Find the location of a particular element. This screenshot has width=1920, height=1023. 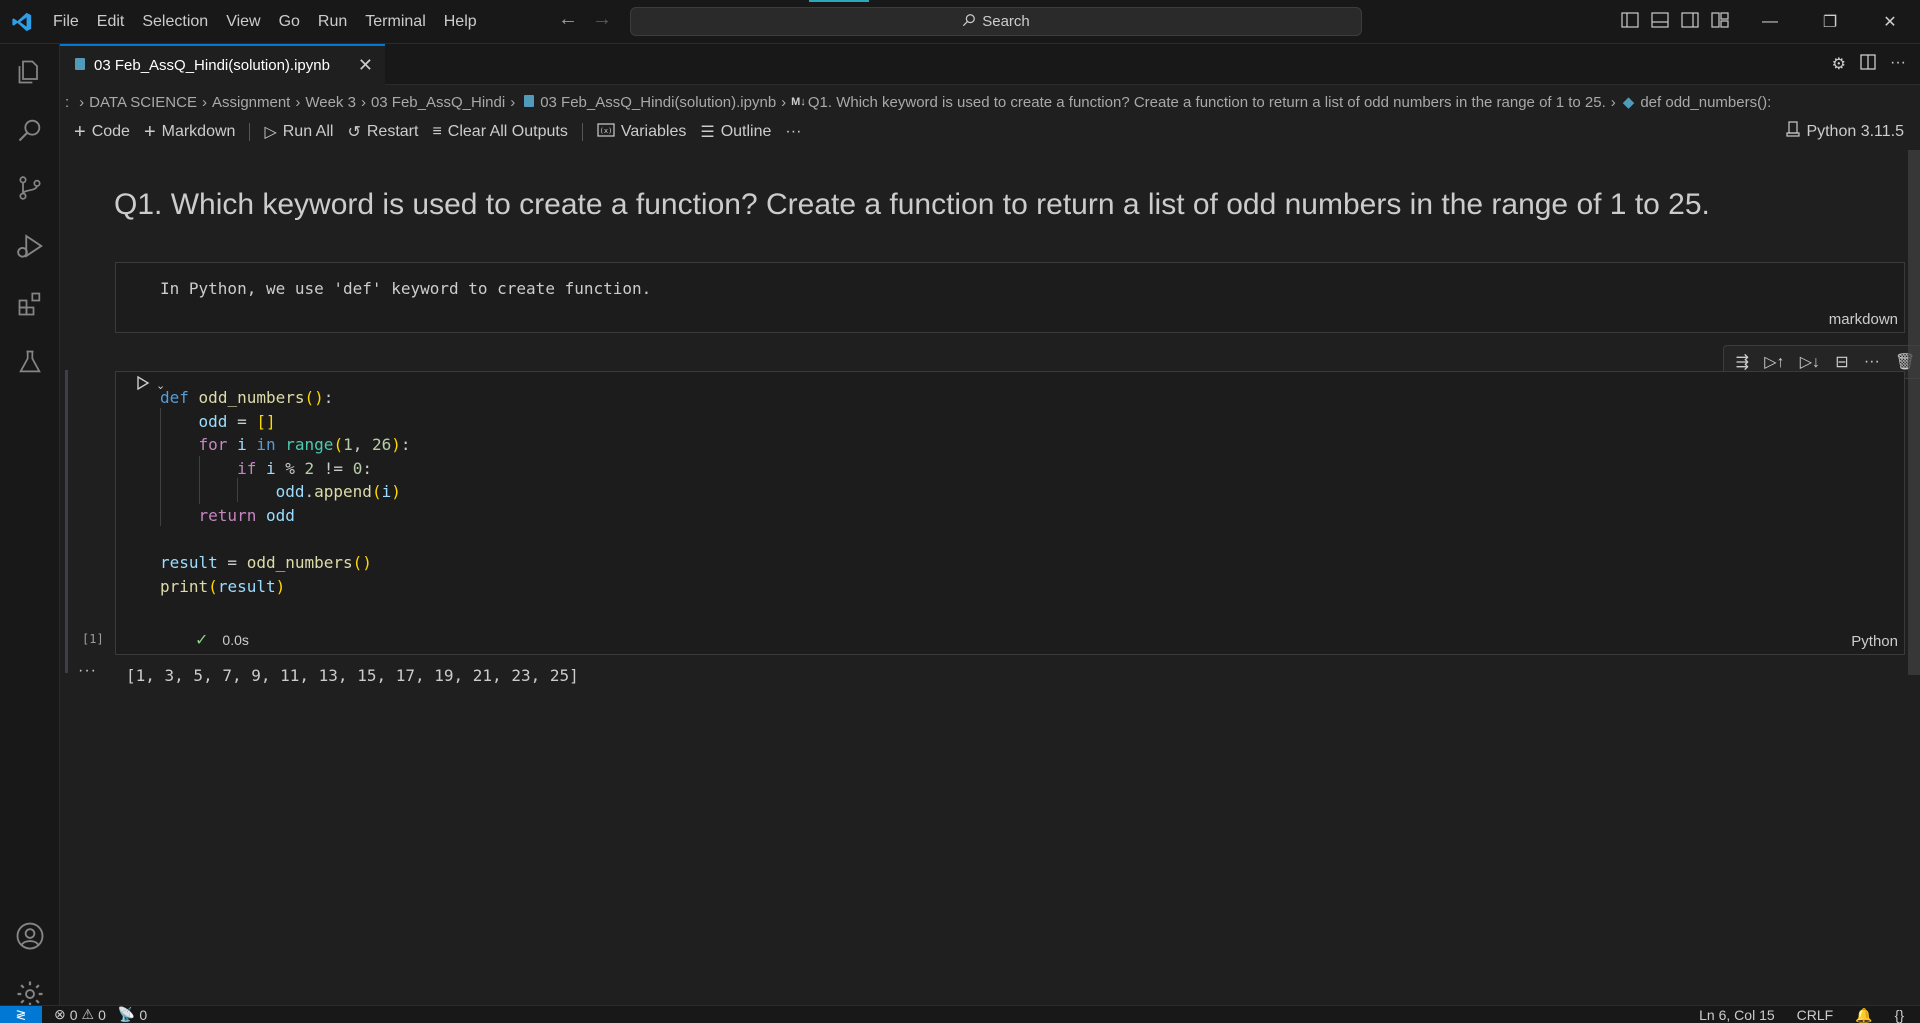

add-code-cell-button: + Code is located at coordinates (102, 132).